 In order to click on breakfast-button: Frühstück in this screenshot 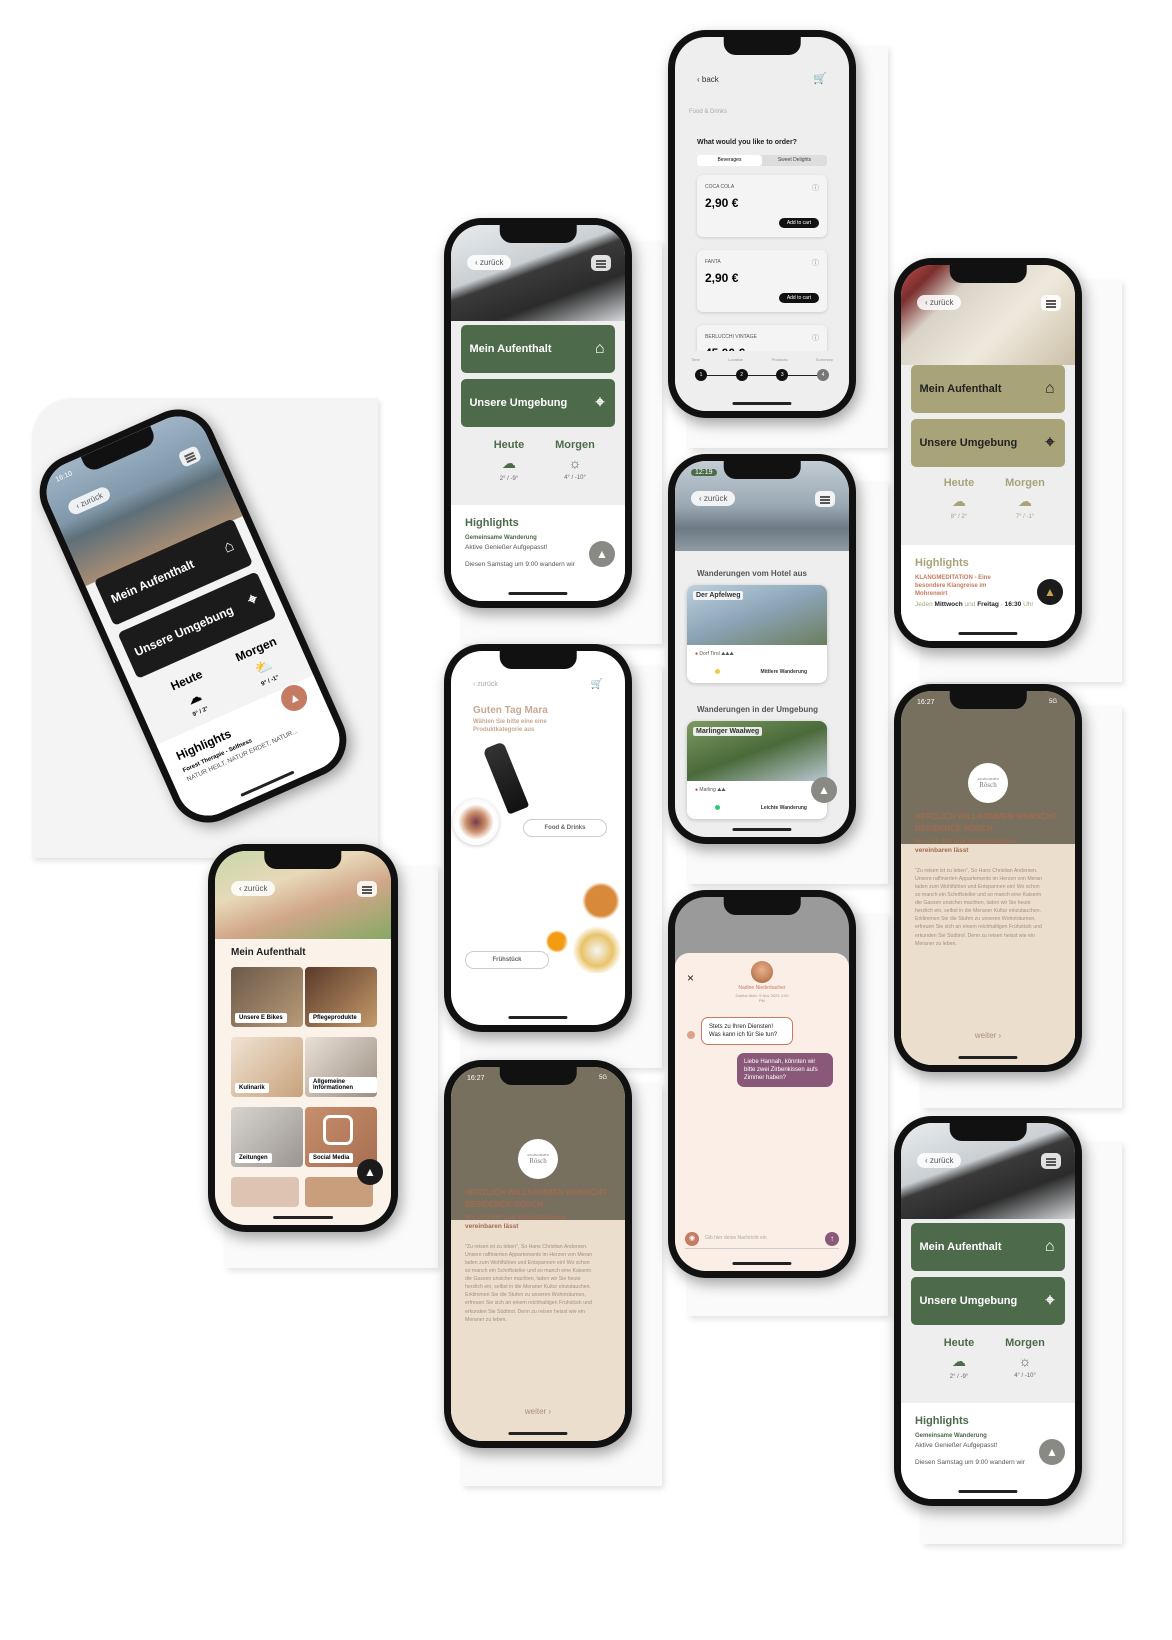, I will do `click(507, 960)`.